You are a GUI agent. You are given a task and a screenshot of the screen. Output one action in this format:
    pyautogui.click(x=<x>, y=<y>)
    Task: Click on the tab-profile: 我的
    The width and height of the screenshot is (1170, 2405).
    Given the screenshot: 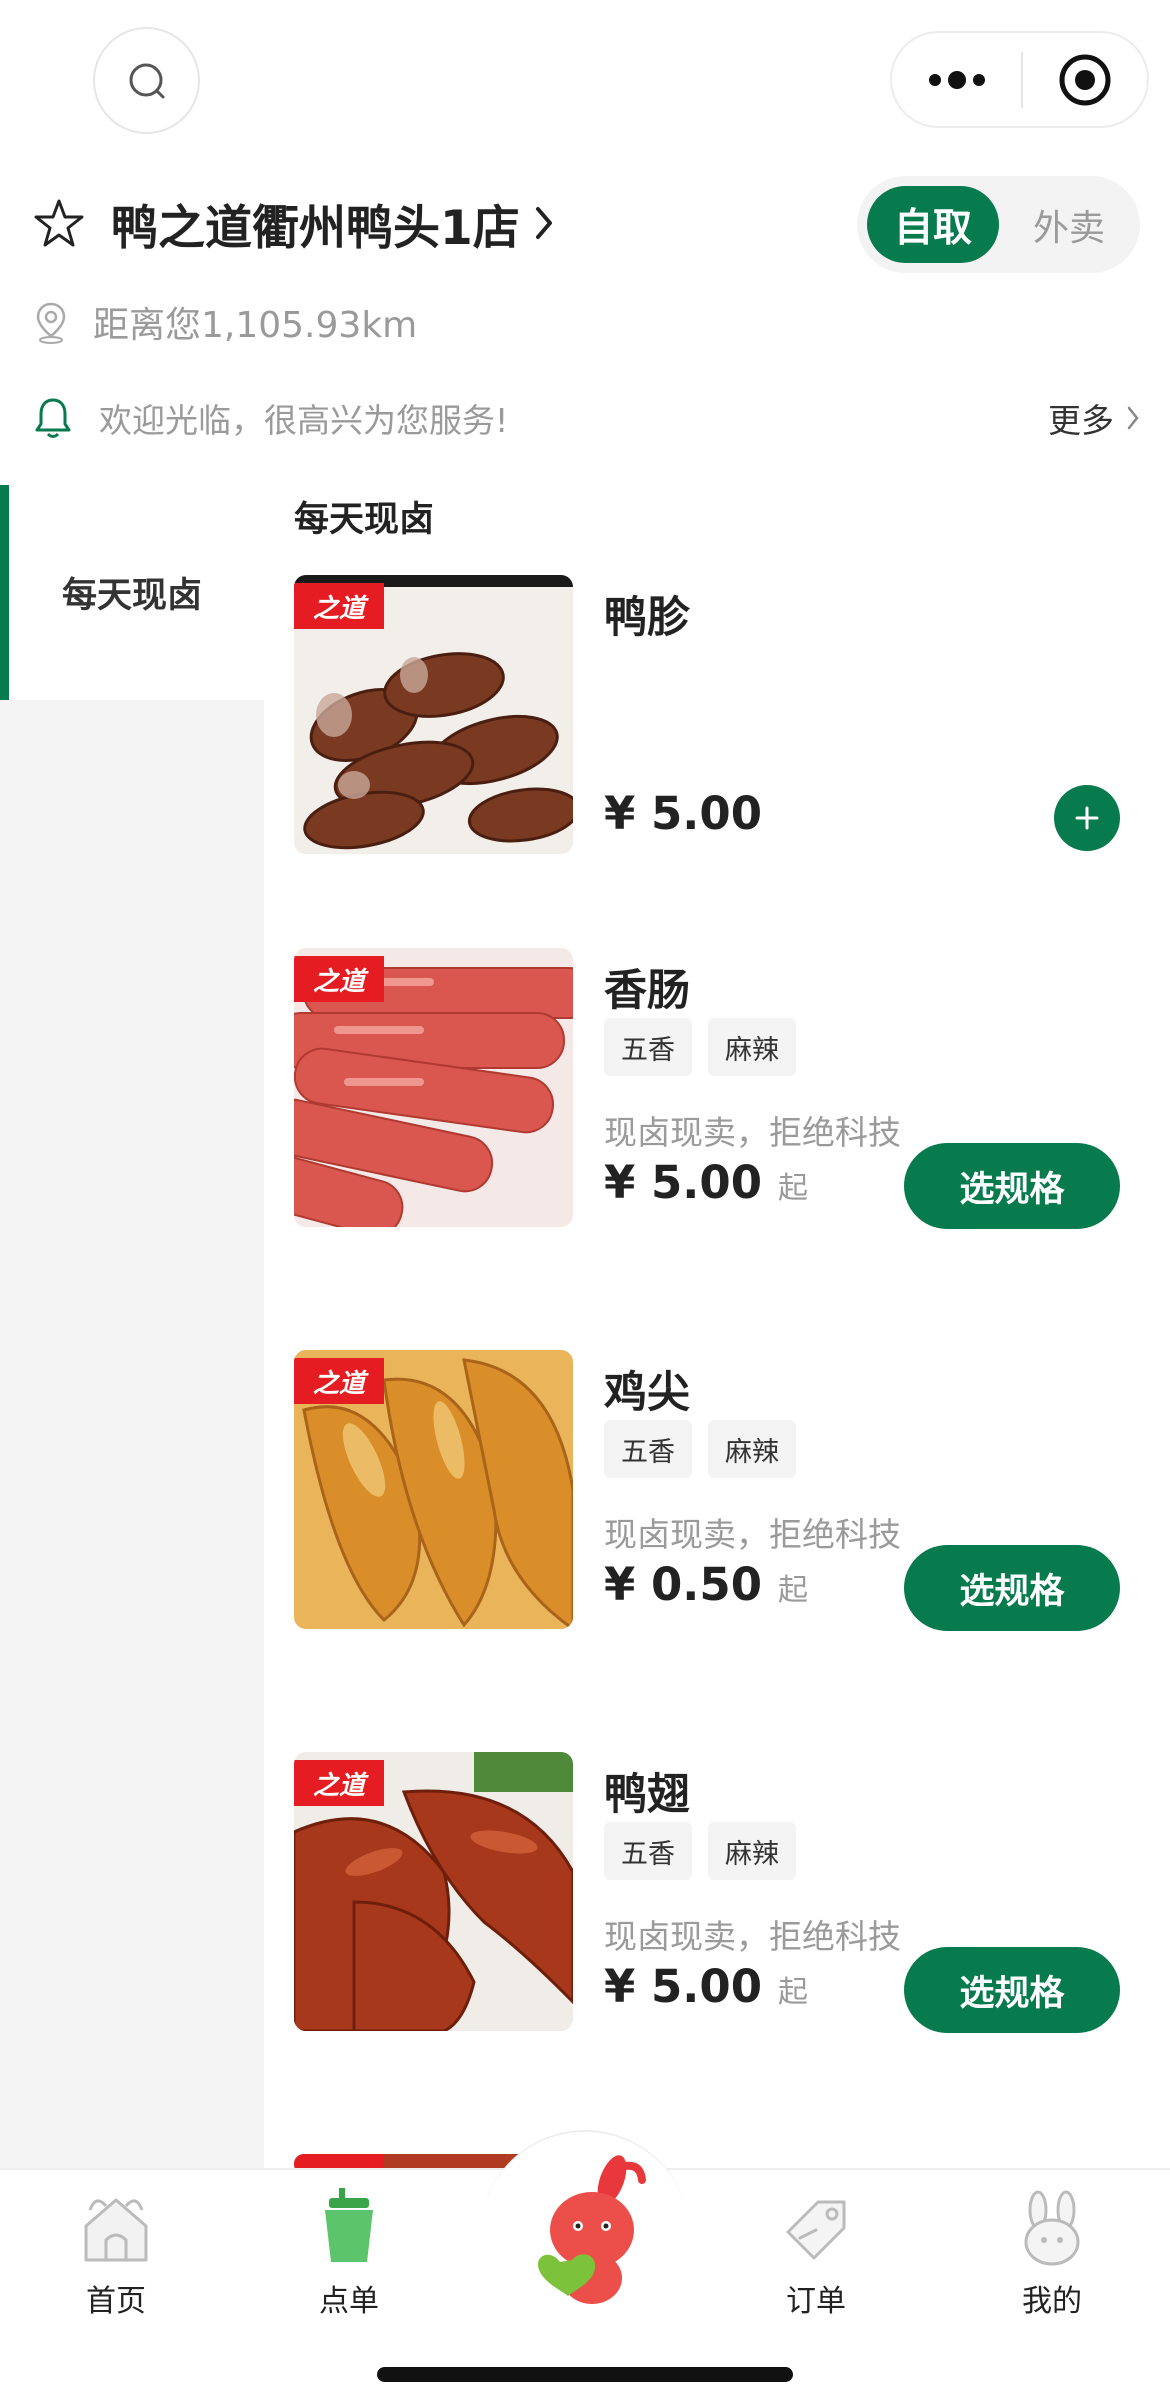 What is the action you would take?
    pyautogui.click(x=1052, y=2254)
    